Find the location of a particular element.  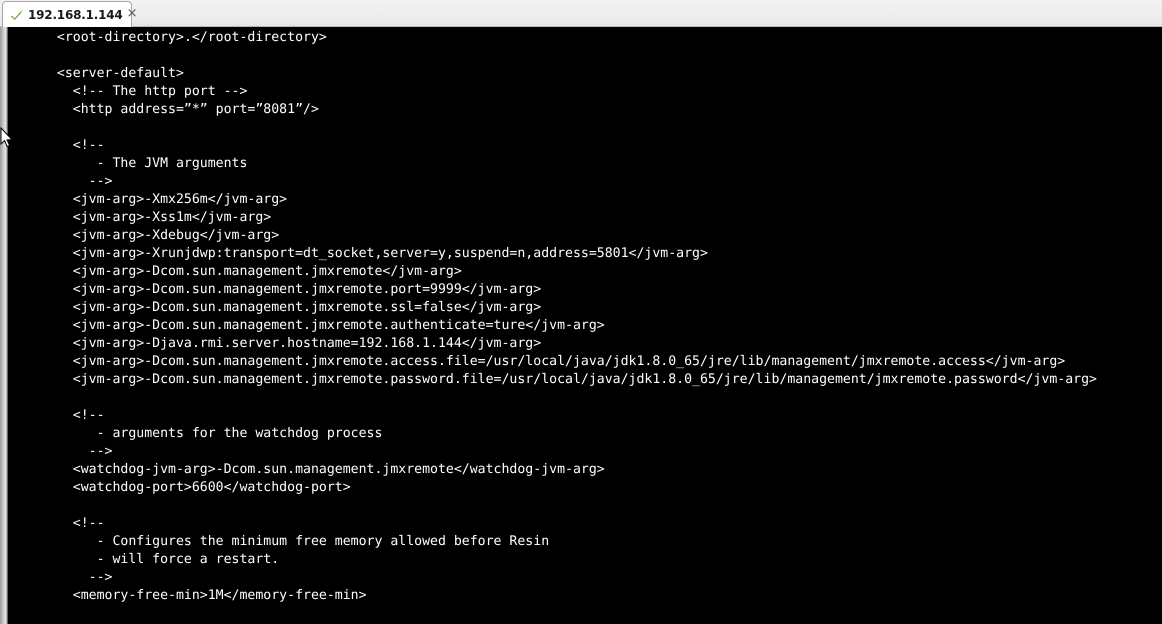

green-check-icon is located at coordinates (16, 14).